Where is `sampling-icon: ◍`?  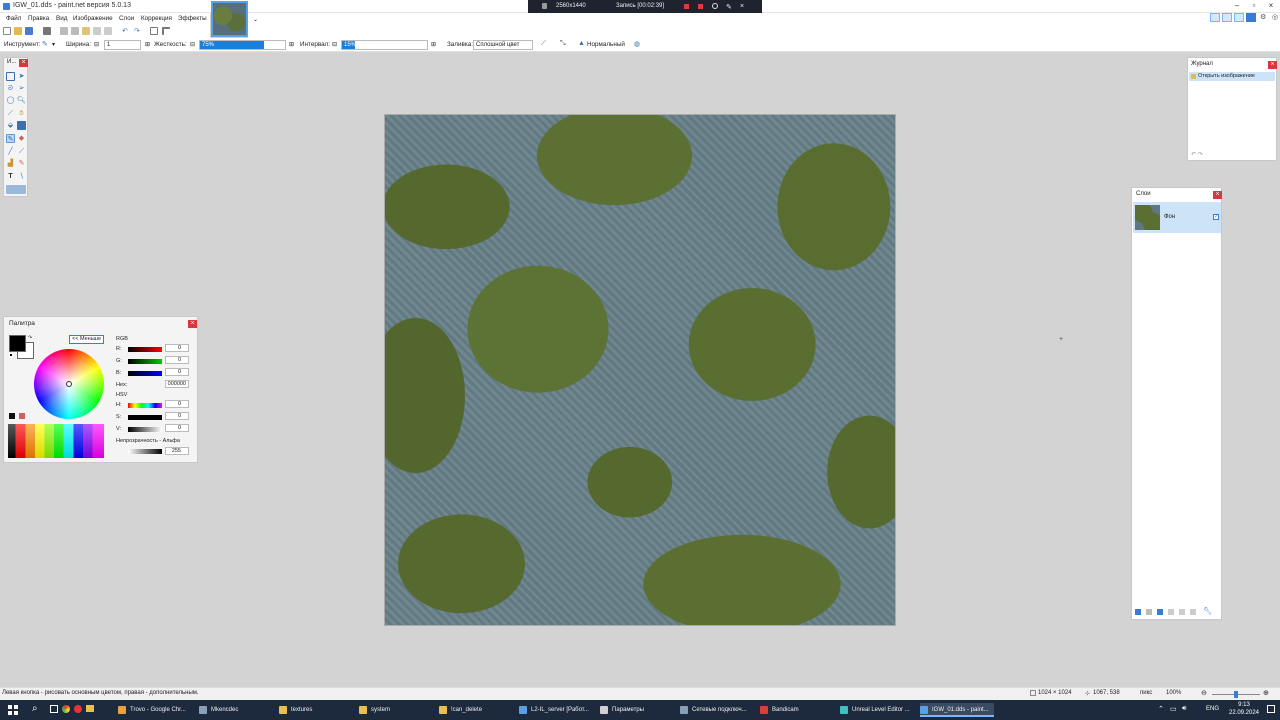 sampling-icon: ◍ is located at coordinates (637, 44).